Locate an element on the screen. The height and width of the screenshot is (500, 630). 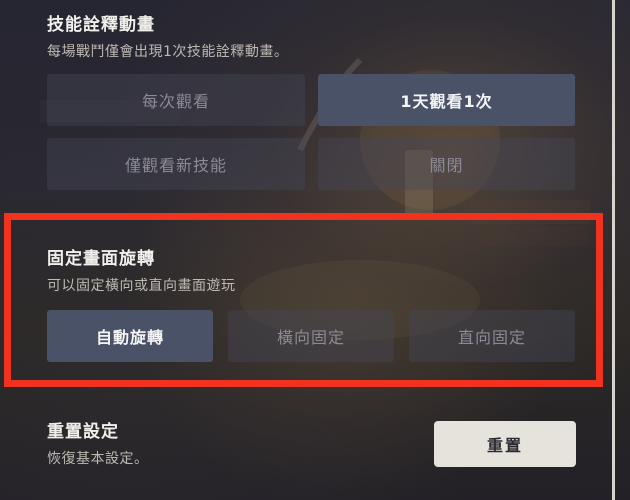
screen-rotation-description: 可以固定橫向或直向畫面遊玩 is located at coordinates (141, 286).